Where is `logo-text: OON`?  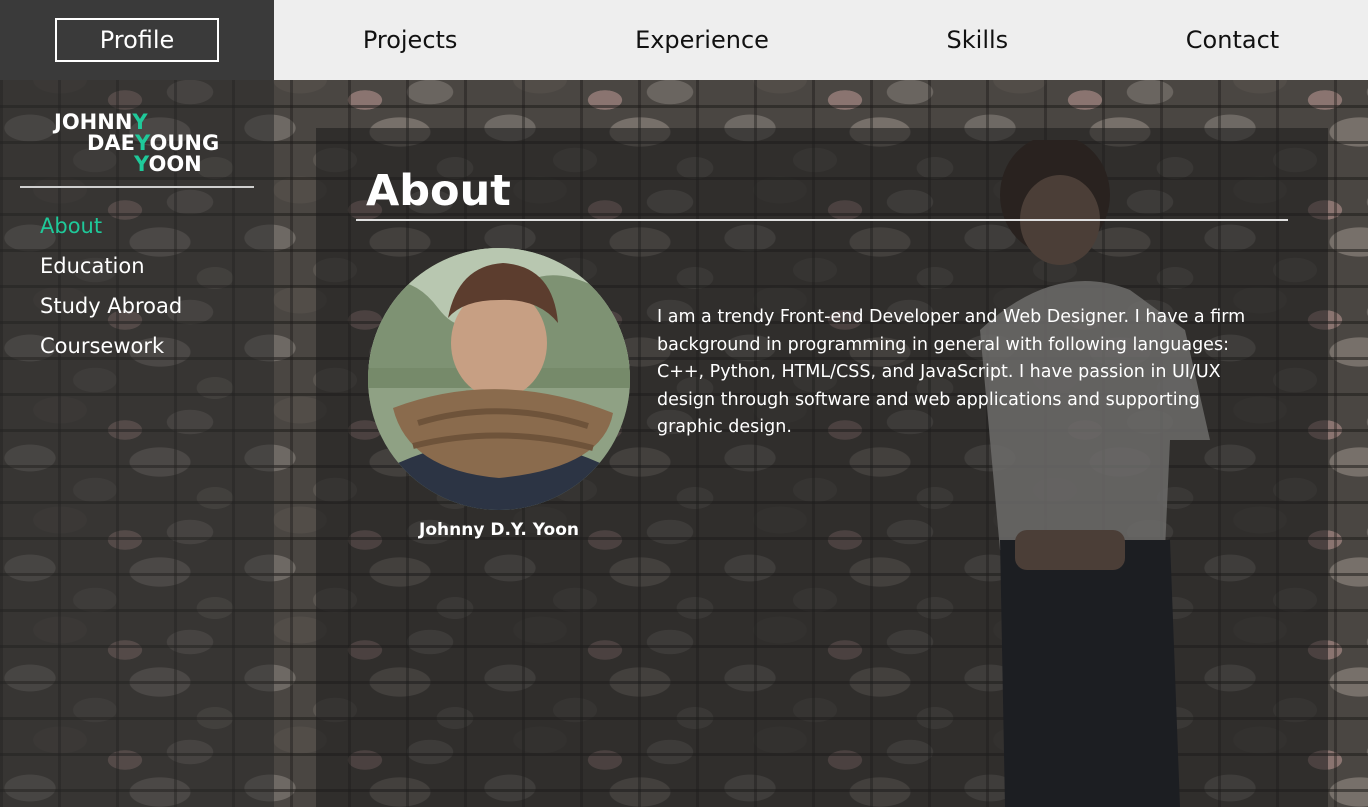
logo-text: OON is located at coordinates (175, 164).